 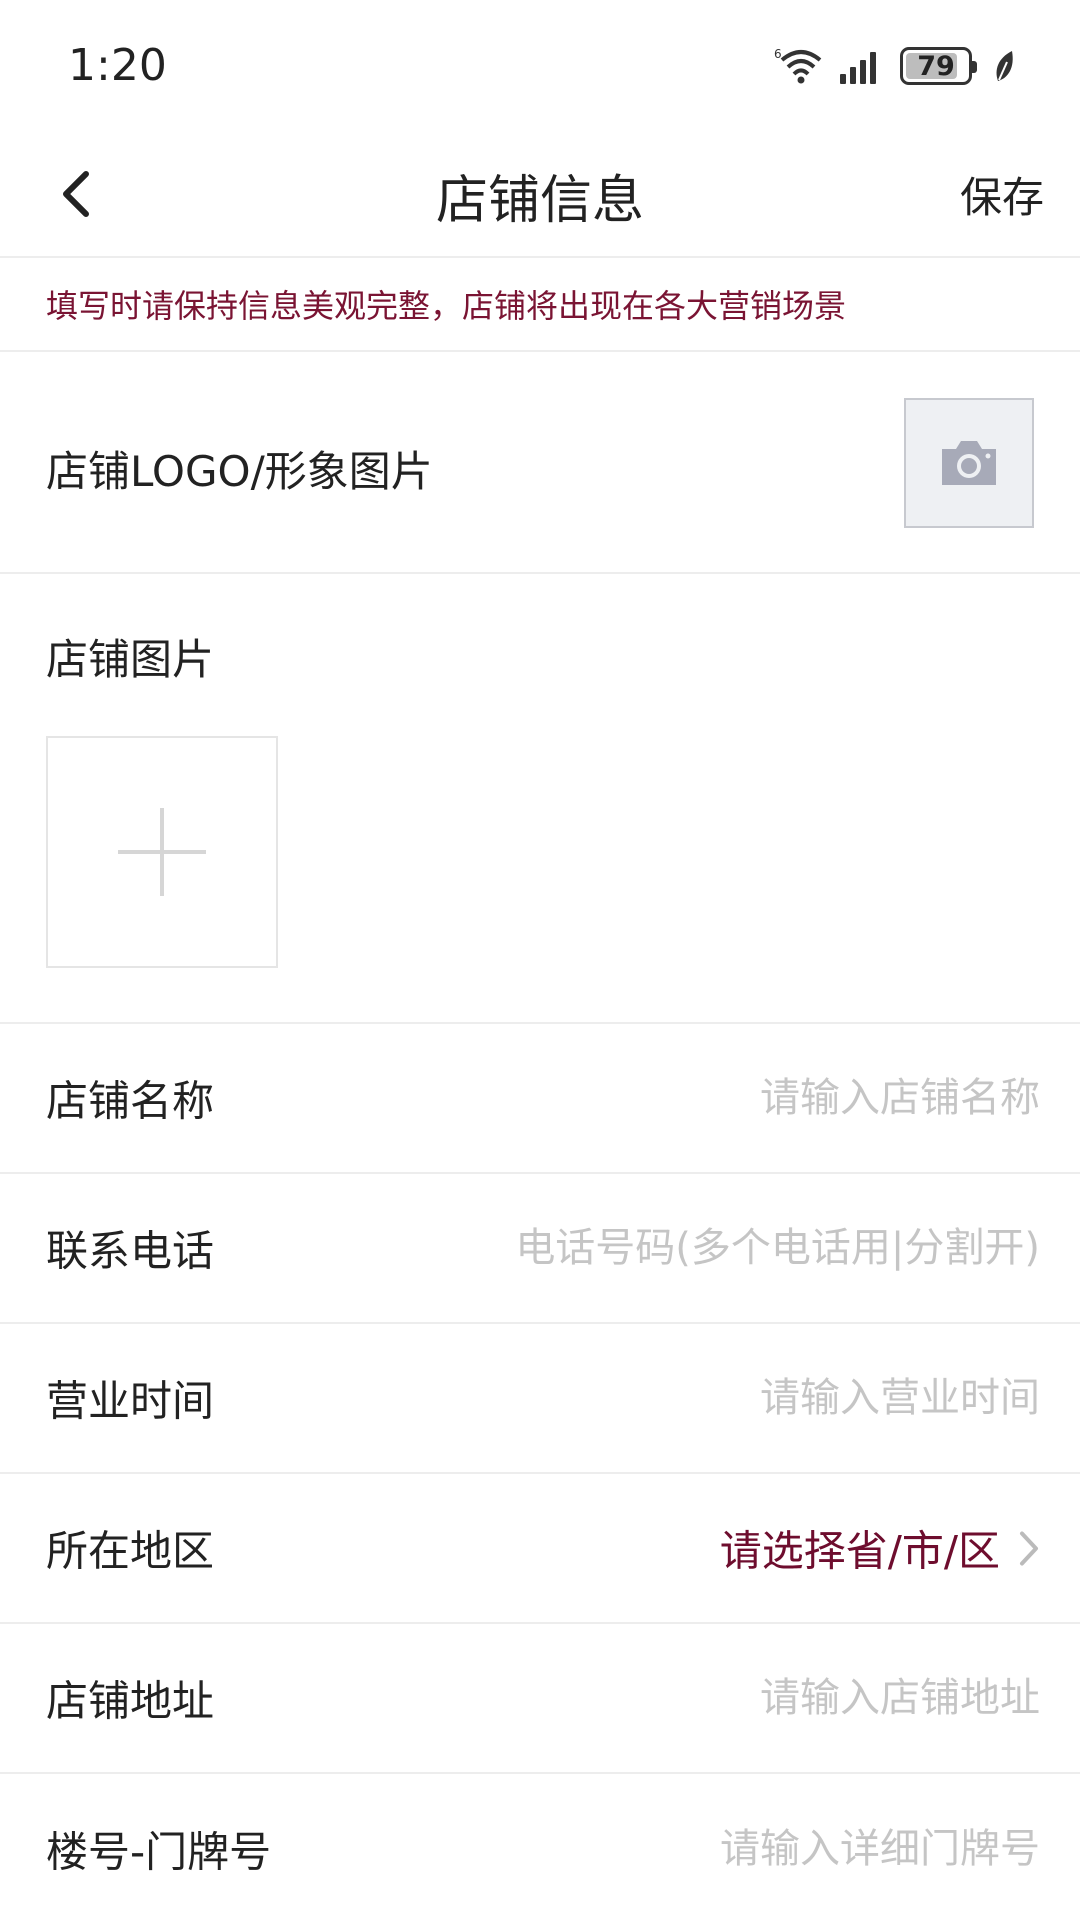 I want to click on phone-input, so click(x=730, y=1248).